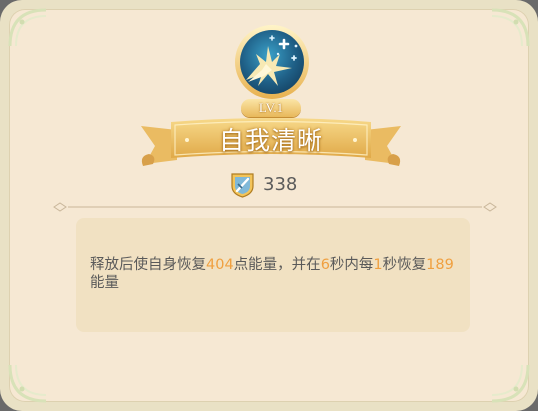 This screenshot has width=538, height=411. I want to click on skill-name: 自我清晰, so click(270, 140).